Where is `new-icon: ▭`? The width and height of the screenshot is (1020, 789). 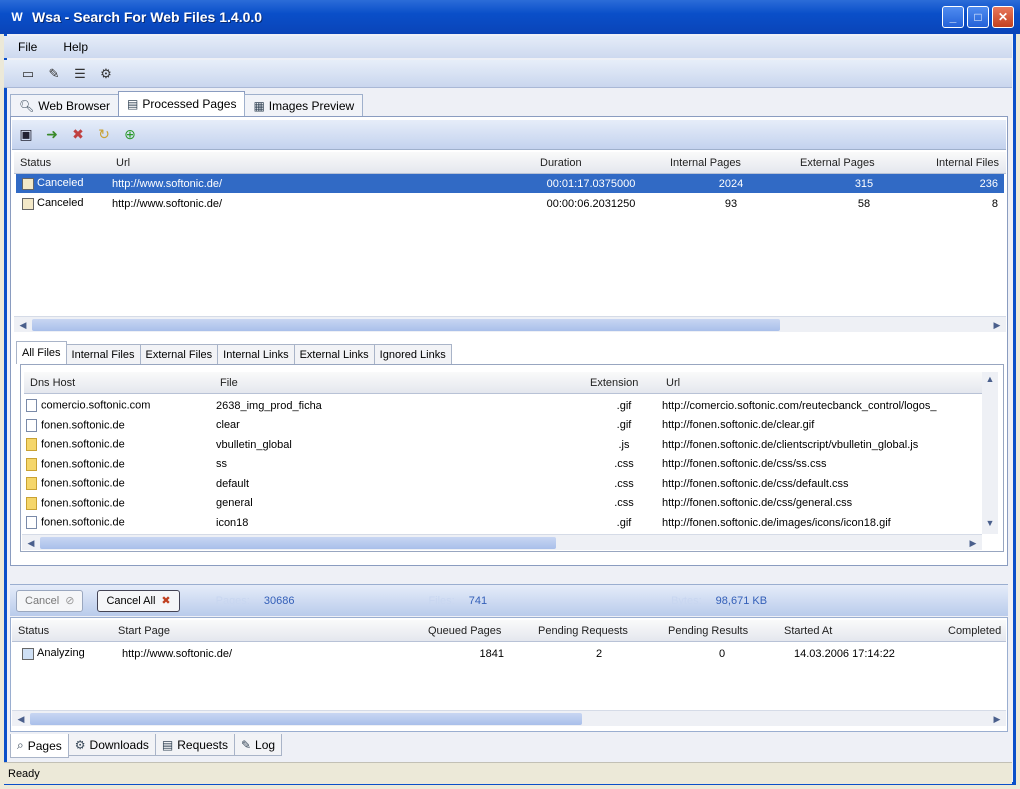 new-icon: ▭ is located at coordinates (28, 74).